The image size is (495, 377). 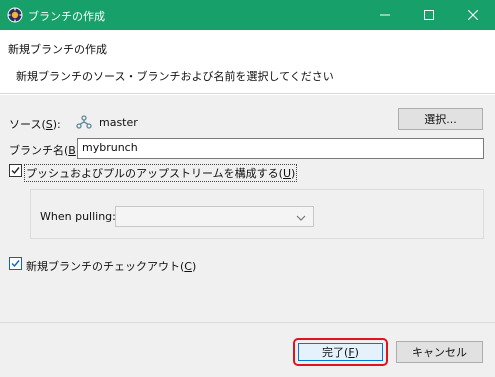 I want to click on source-value: master, so click(x=118, y=122).